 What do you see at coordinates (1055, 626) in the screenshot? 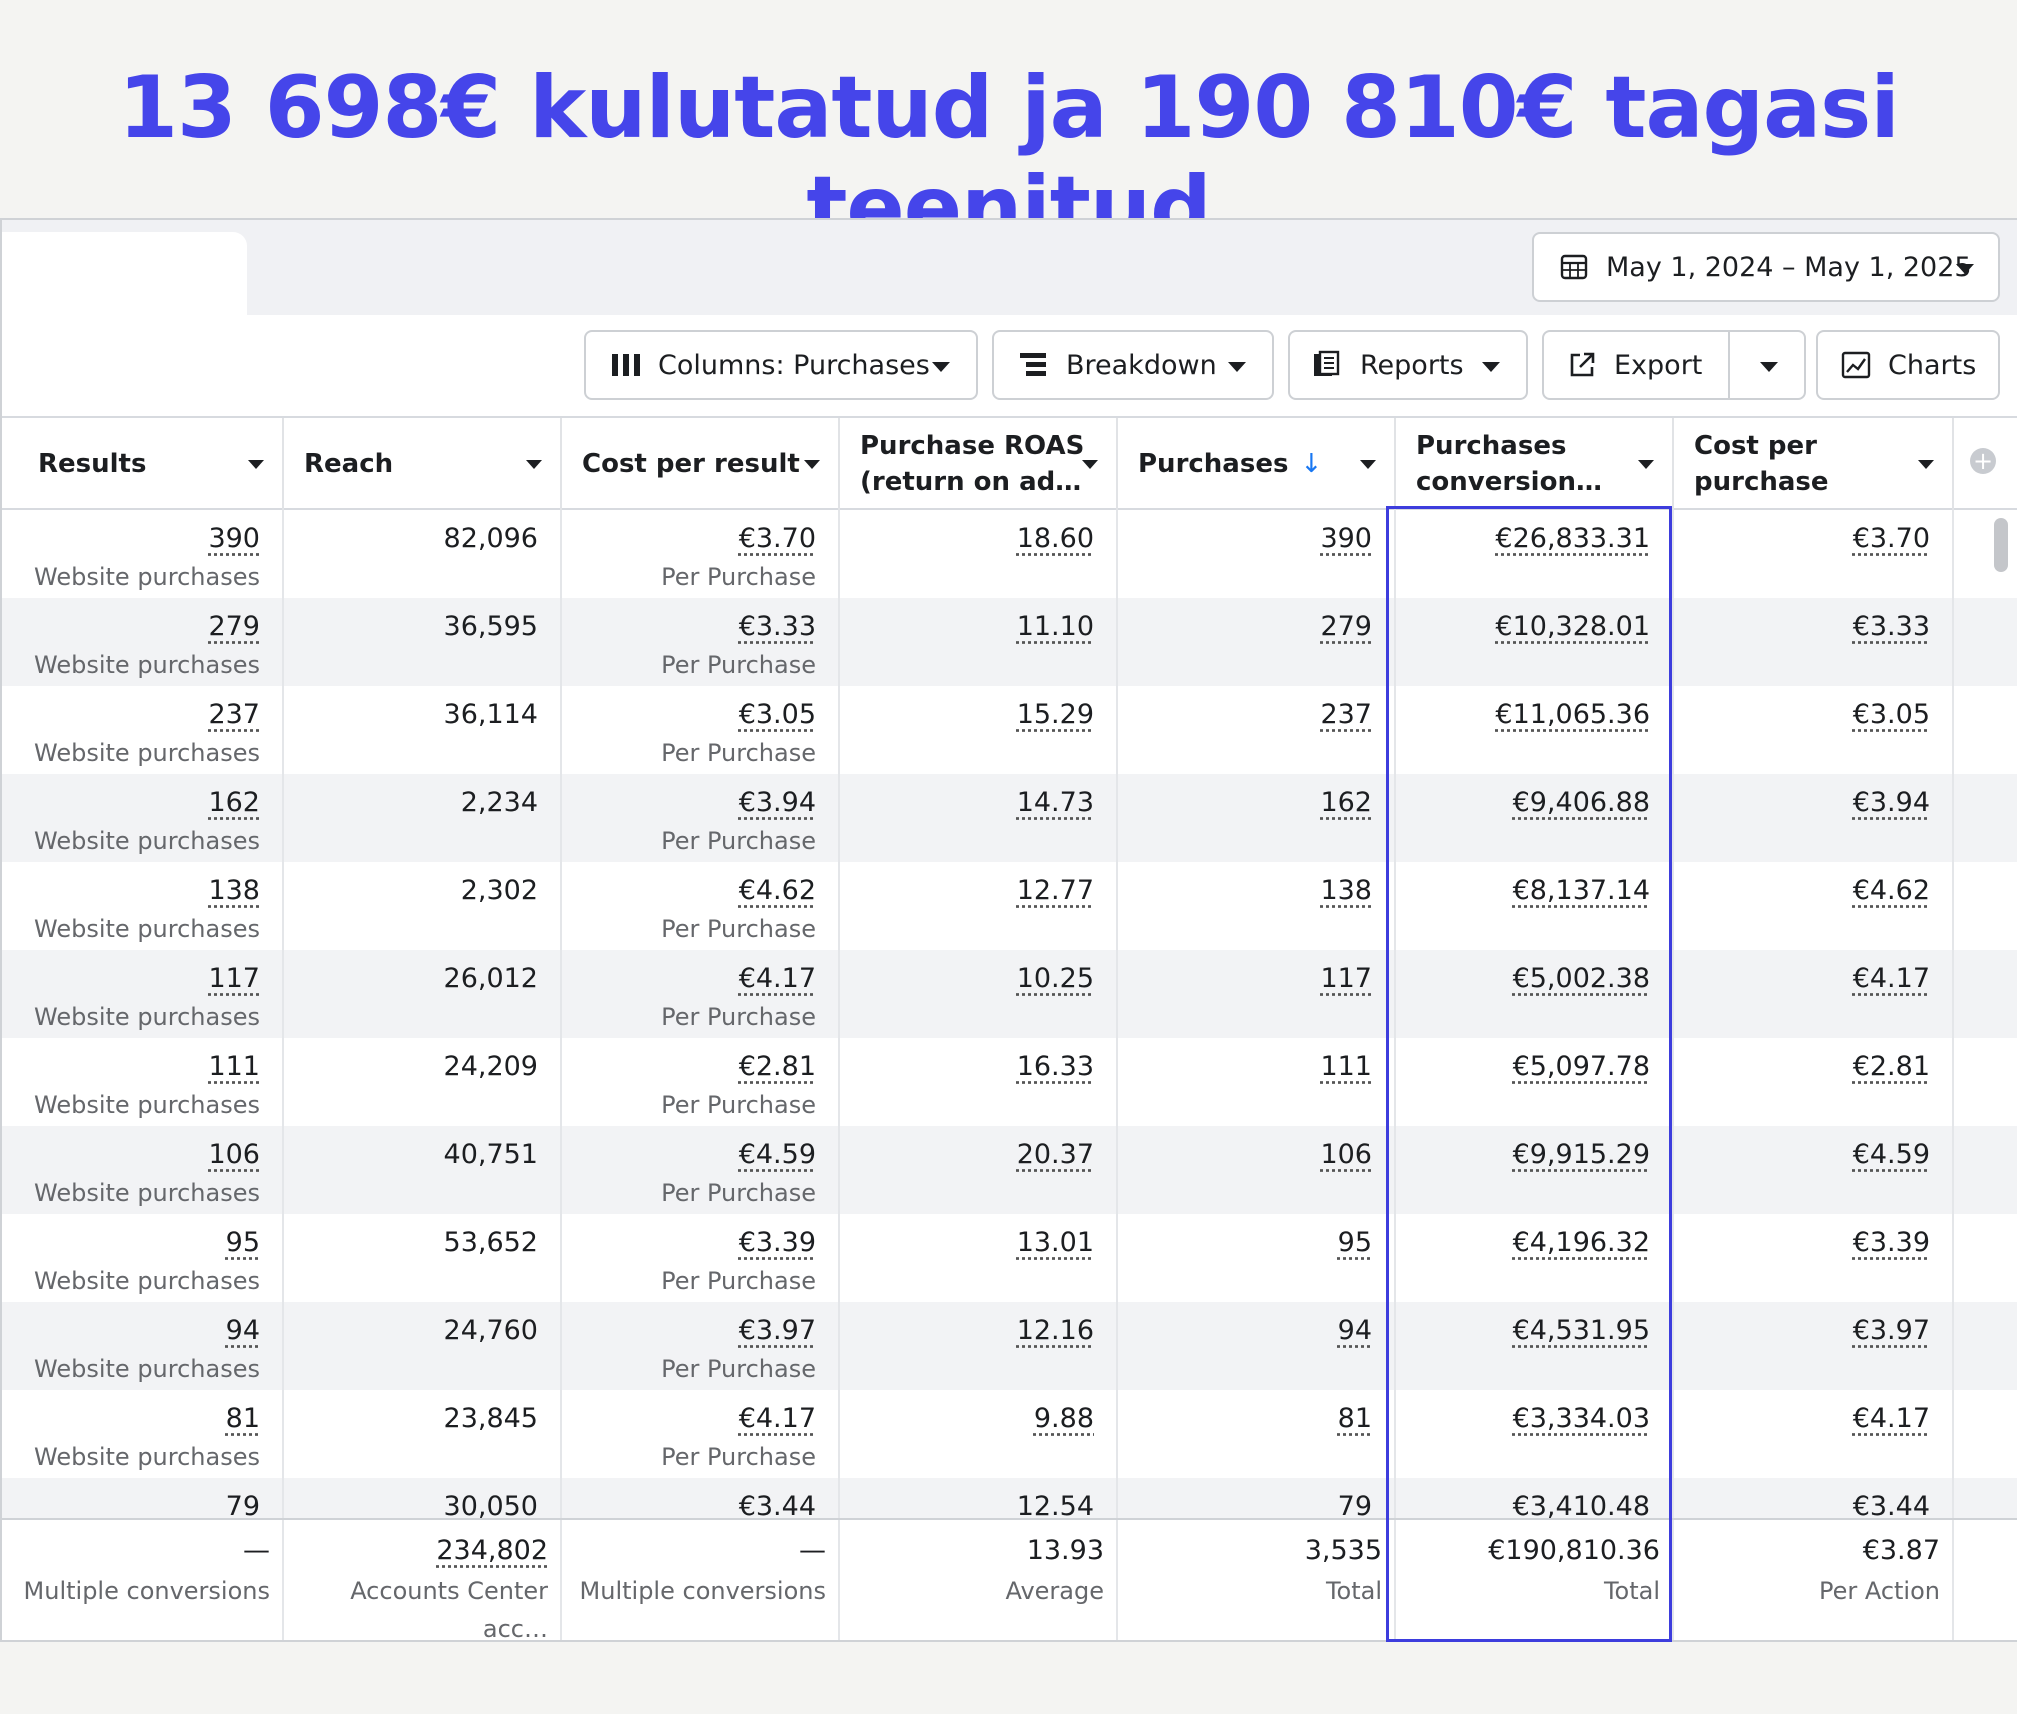
I see `cell-value: 11.10` at bounding box center [1055, 626].